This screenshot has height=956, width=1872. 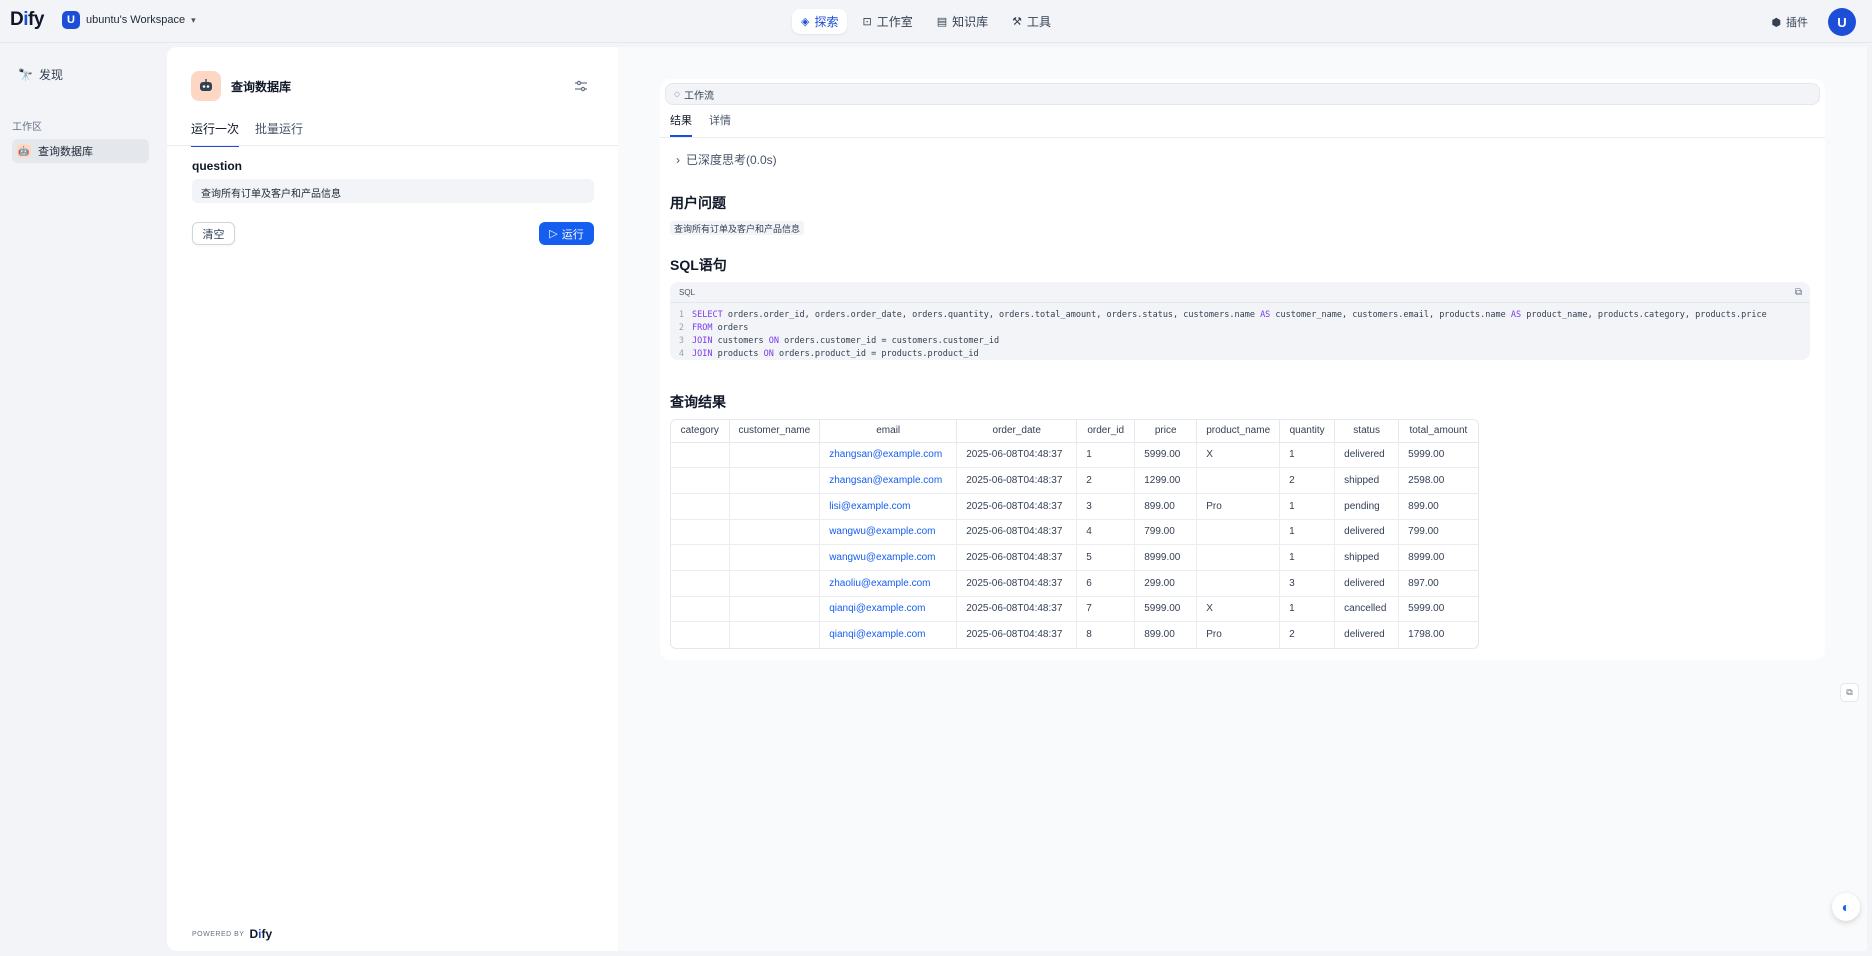 What do you see at coordinates (218, 934) in the screenshot?
I see `powered-by-text: POWERED BY` at bounding box center [218, 934].